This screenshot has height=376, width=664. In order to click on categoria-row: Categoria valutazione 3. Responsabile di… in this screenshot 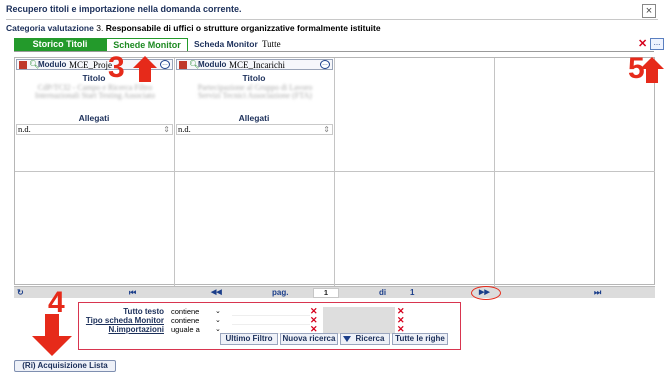, I will do `click(193, 28)`.